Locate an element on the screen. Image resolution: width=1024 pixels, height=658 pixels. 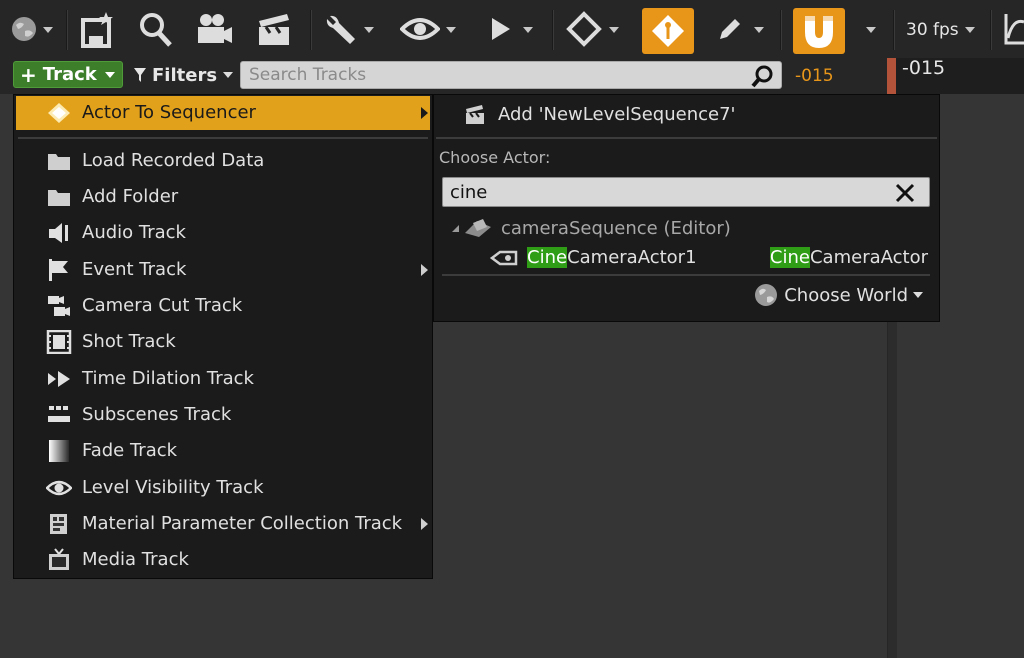
menu-item-material-parameter-collection-track: Material Parameter Collection Track is located at coordinates (223, 524).